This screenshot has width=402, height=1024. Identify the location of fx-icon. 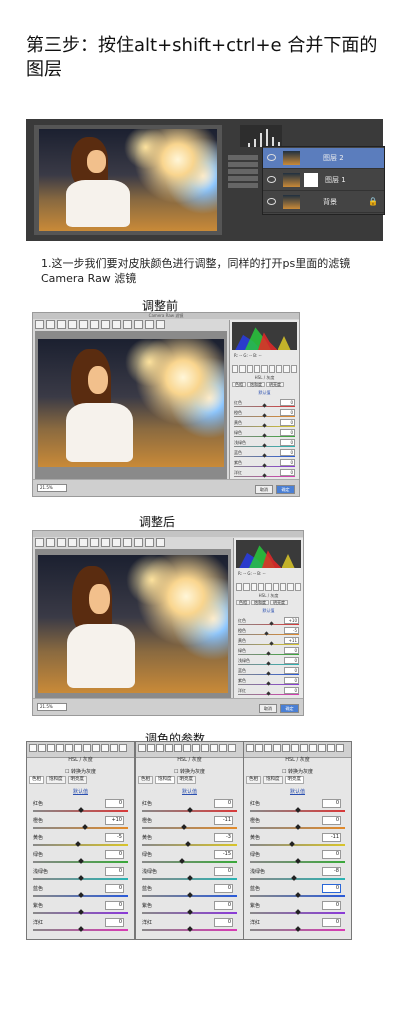
(279, 369).